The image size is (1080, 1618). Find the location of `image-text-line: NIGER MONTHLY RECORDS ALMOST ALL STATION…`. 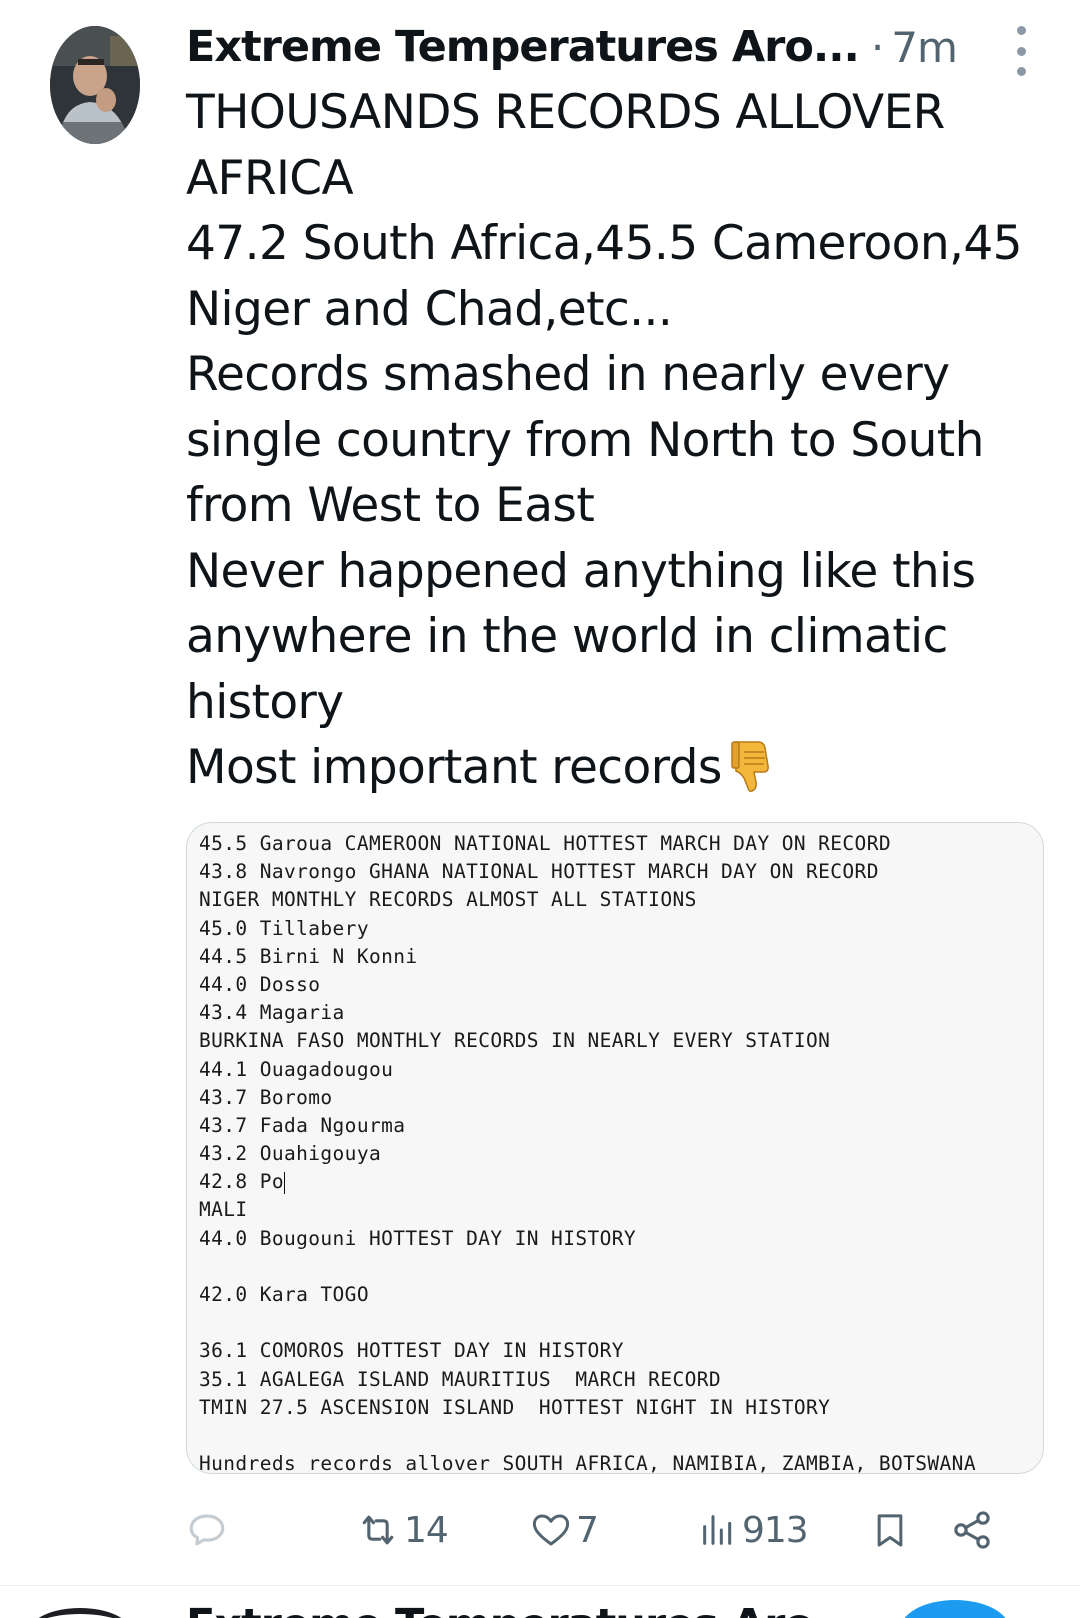

image-text-line: NIGER MONTHLY RECORDS ALMOST ALL STATION… is located at coordinates (448, 900).